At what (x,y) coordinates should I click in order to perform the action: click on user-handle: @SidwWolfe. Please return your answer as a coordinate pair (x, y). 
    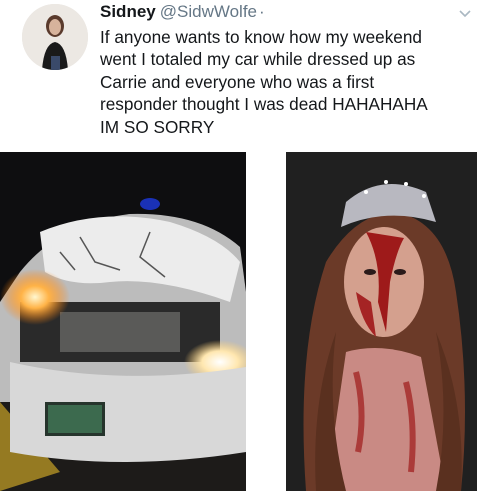
    Looking at the image, I should click on (208, 11).